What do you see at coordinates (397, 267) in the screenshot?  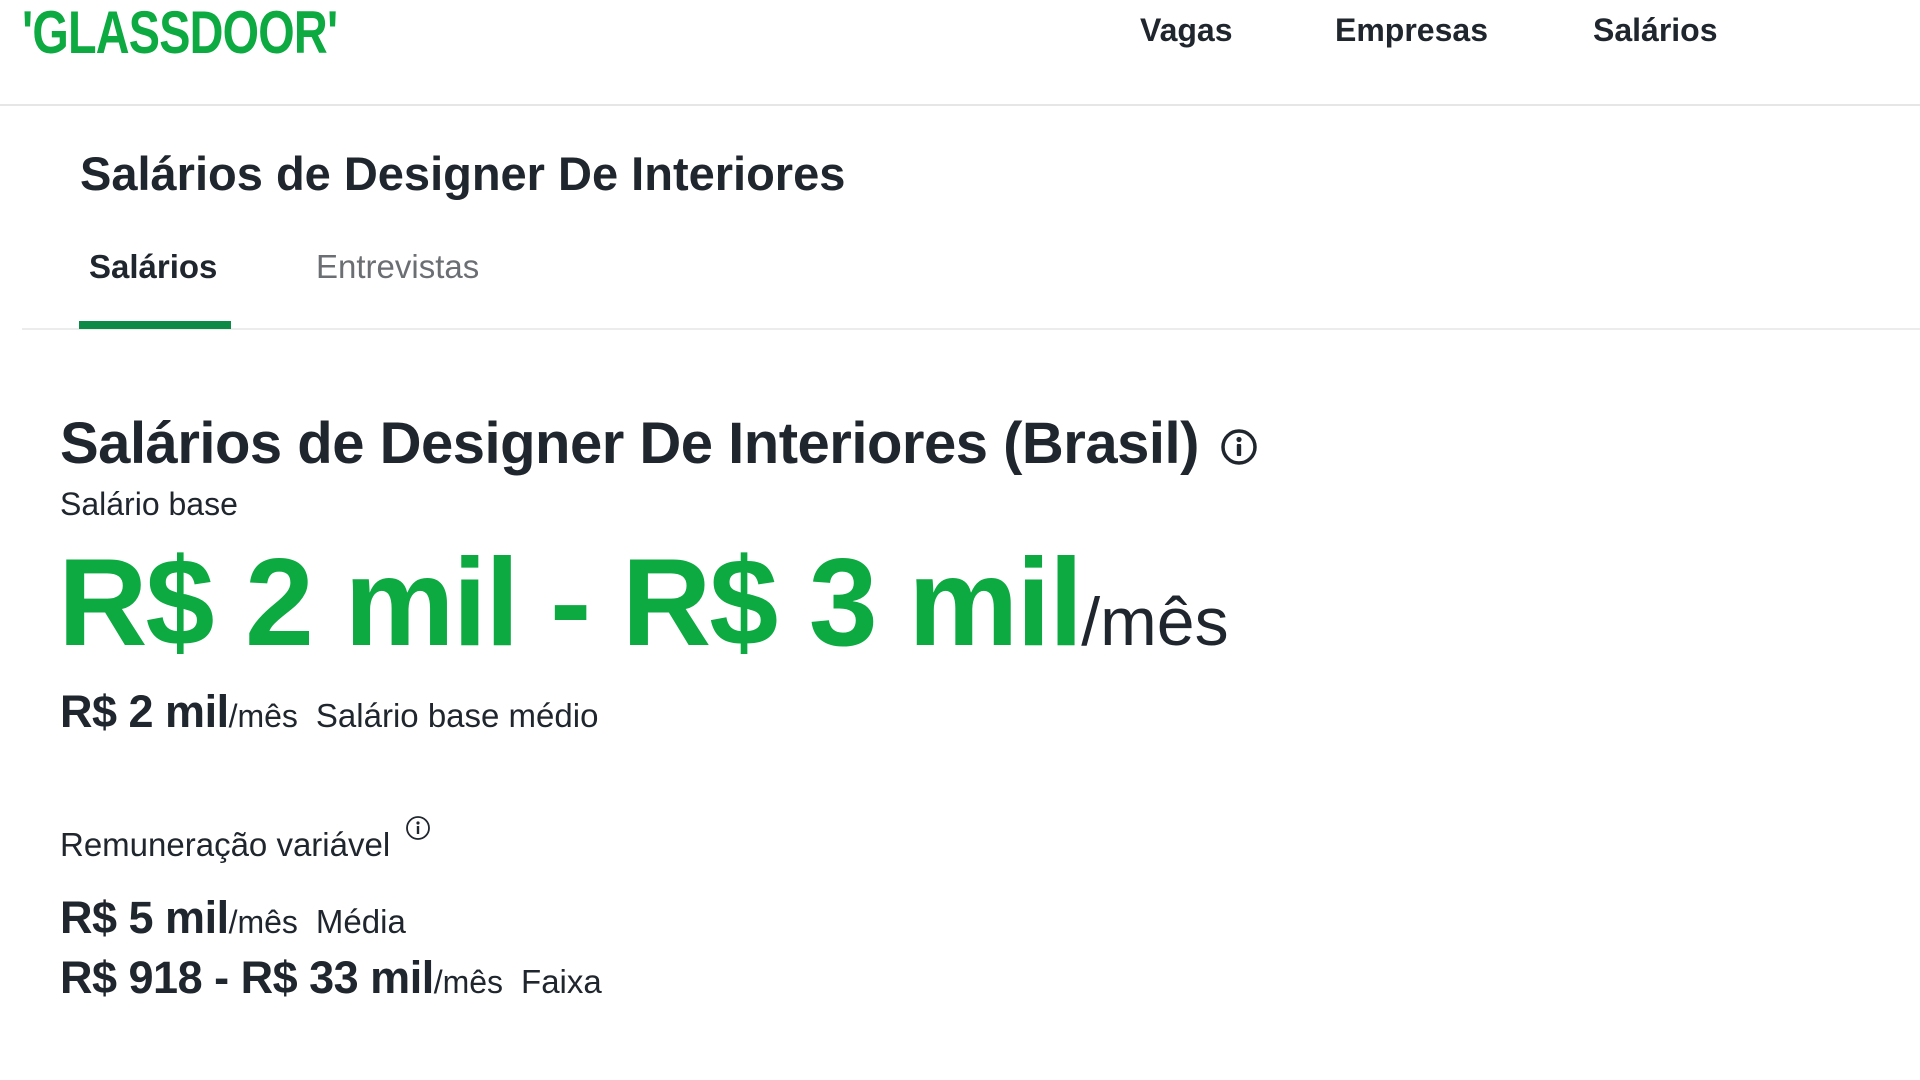 I see `tab-entrevistas: Entrevistas` at bounding box center [397, 267].